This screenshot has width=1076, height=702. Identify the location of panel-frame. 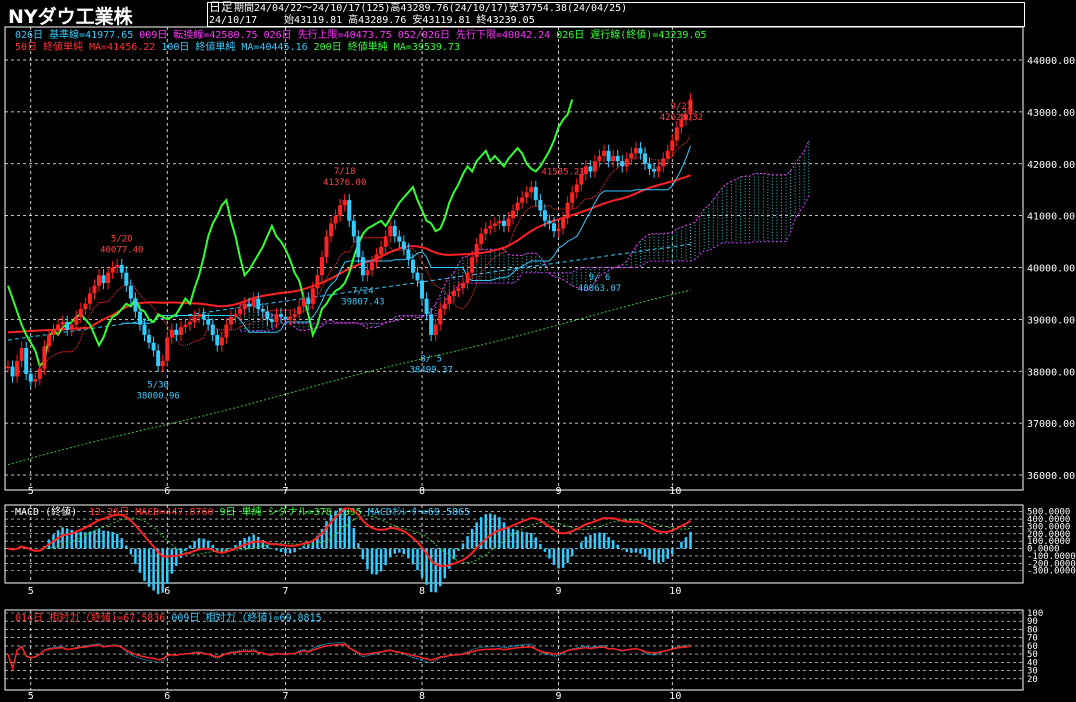
(514, 650).